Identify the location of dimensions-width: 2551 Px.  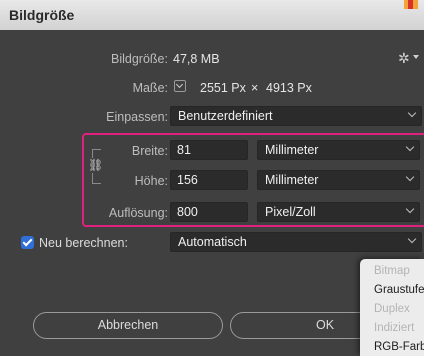
(223, 88).